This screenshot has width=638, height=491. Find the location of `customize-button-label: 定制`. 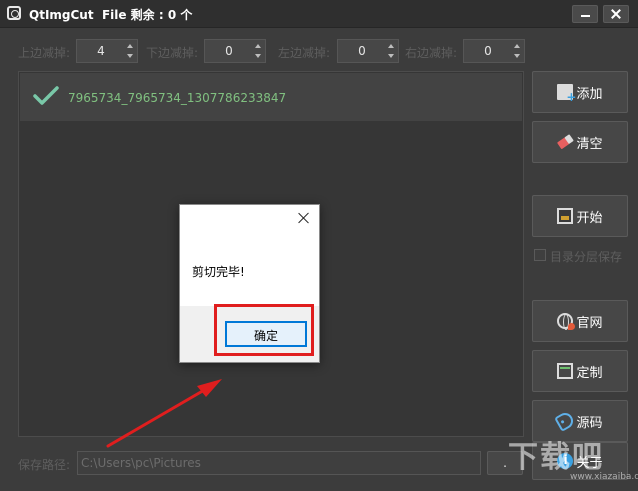

customize-button-label: 定制 is located at coordinates (589, 373).